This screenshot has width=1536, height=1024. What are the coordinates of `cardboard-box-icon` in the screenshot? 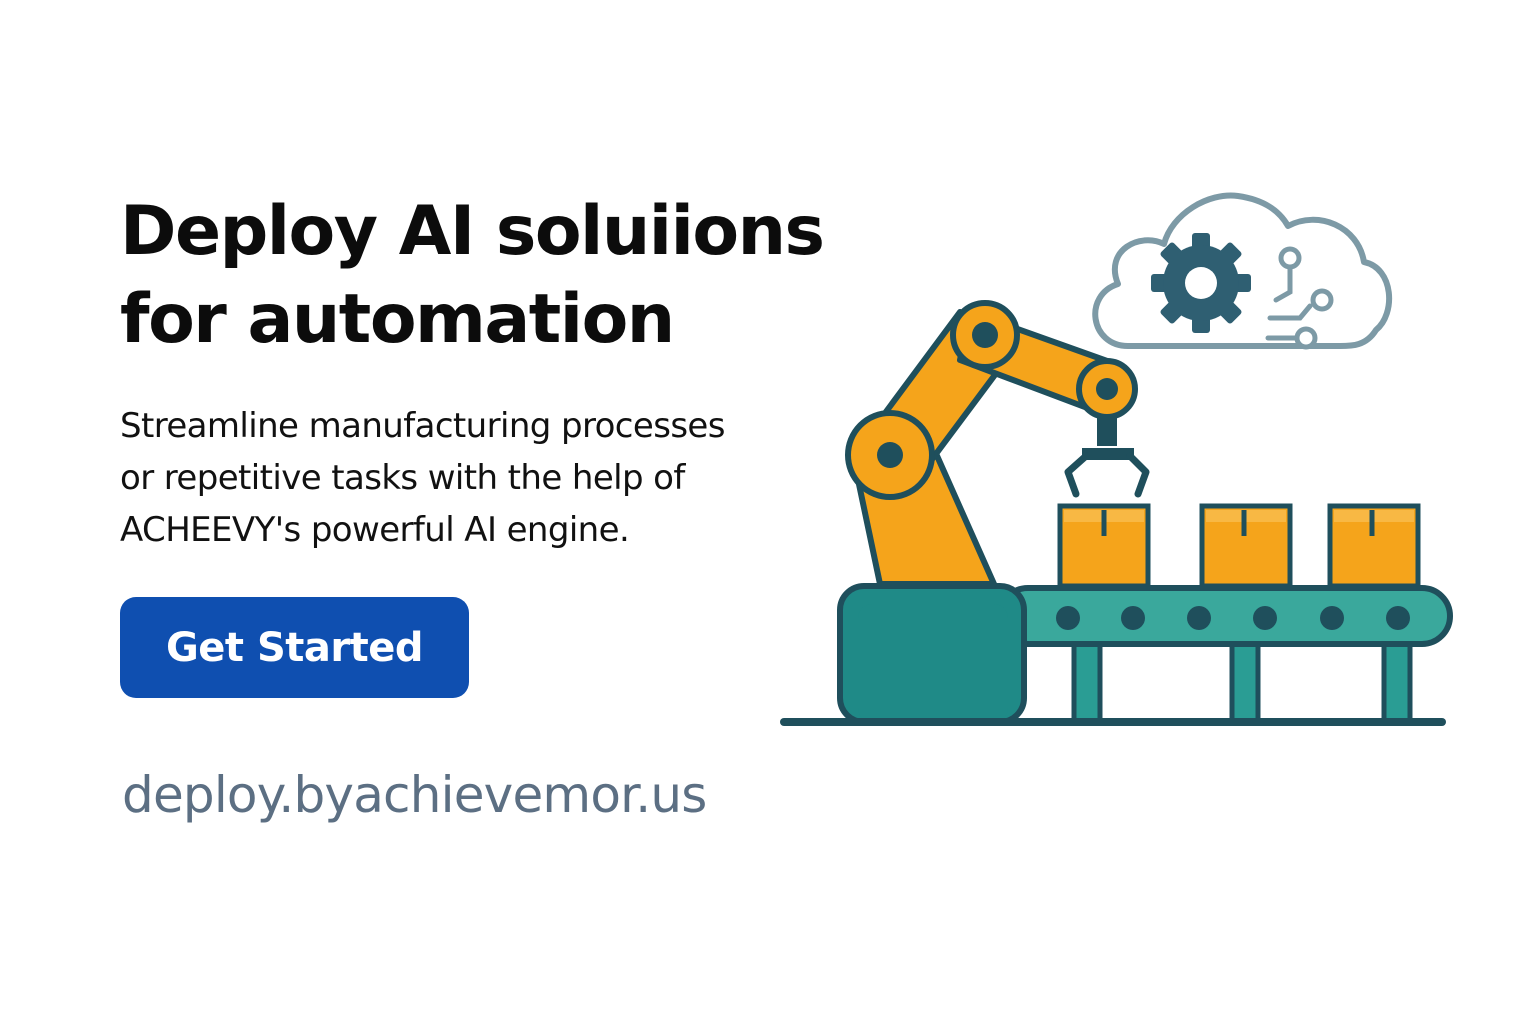 It's located at (1239, 546).